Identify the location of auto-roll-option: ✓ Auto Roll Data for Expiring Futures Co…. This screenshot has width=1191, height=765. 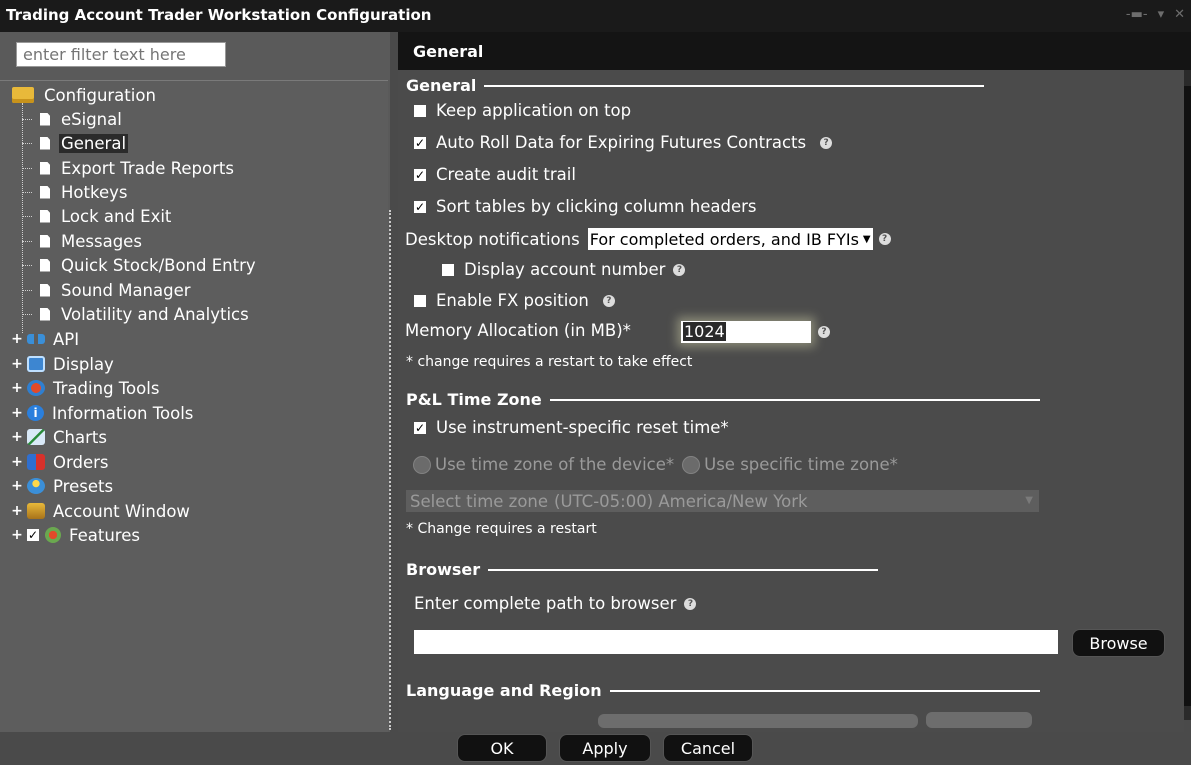
(623, 142).